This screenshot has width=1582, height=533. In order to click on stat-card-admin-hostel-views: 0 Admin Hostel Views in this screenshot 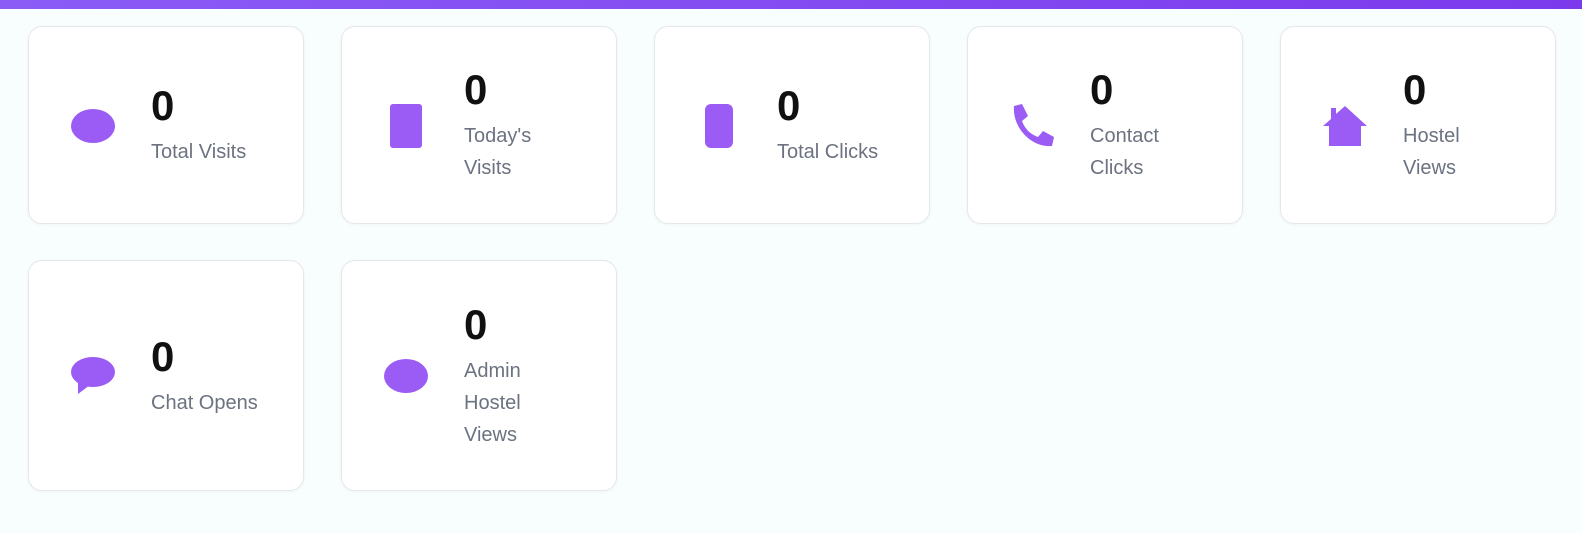, I will do `click(479, 375)`.